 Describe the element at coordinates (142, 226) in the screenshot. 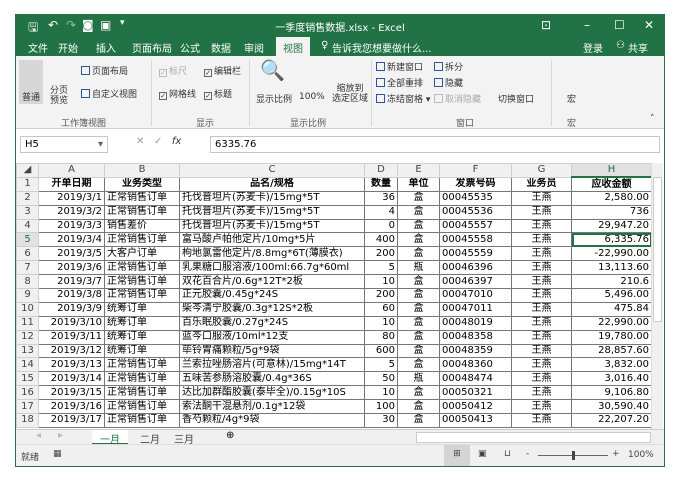

I see `type-cell: 销售差价` at that location.